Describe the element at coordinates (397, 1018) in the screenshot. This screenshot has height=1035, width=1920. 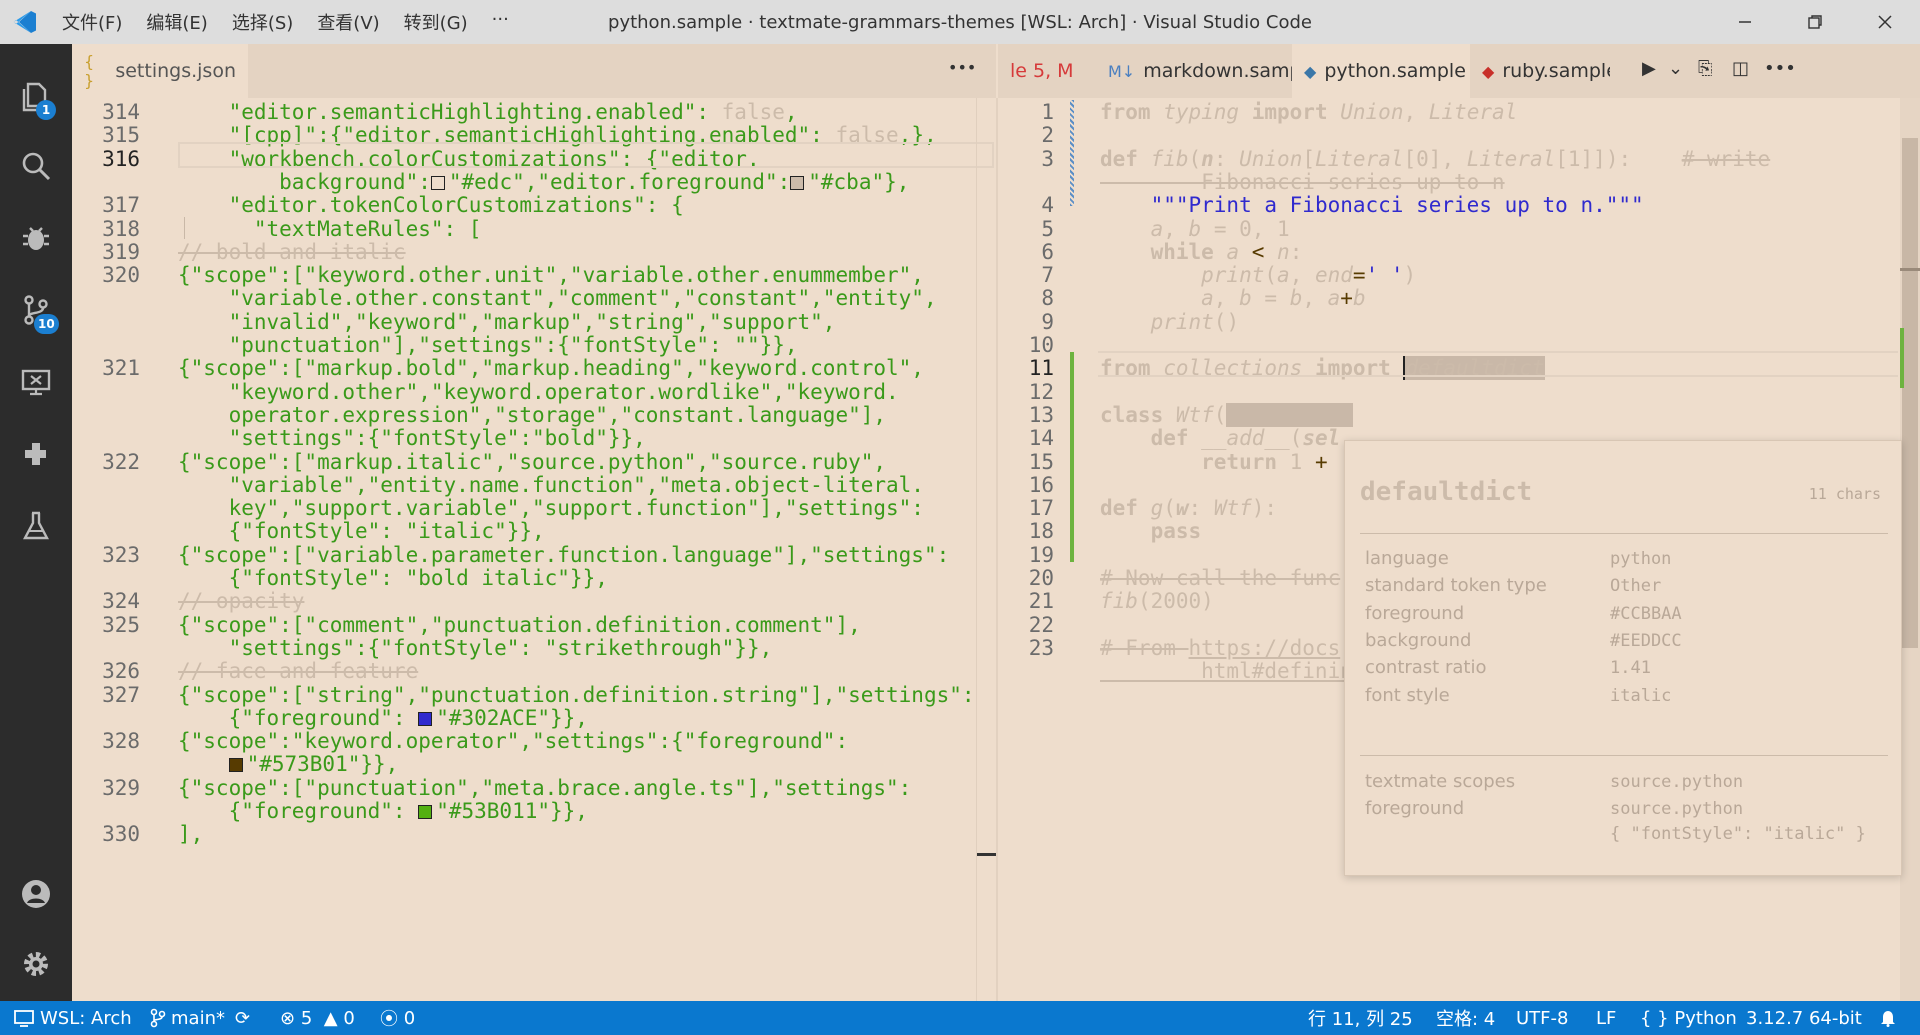
I see `ports-indicator: ⦿ 0` at that location.